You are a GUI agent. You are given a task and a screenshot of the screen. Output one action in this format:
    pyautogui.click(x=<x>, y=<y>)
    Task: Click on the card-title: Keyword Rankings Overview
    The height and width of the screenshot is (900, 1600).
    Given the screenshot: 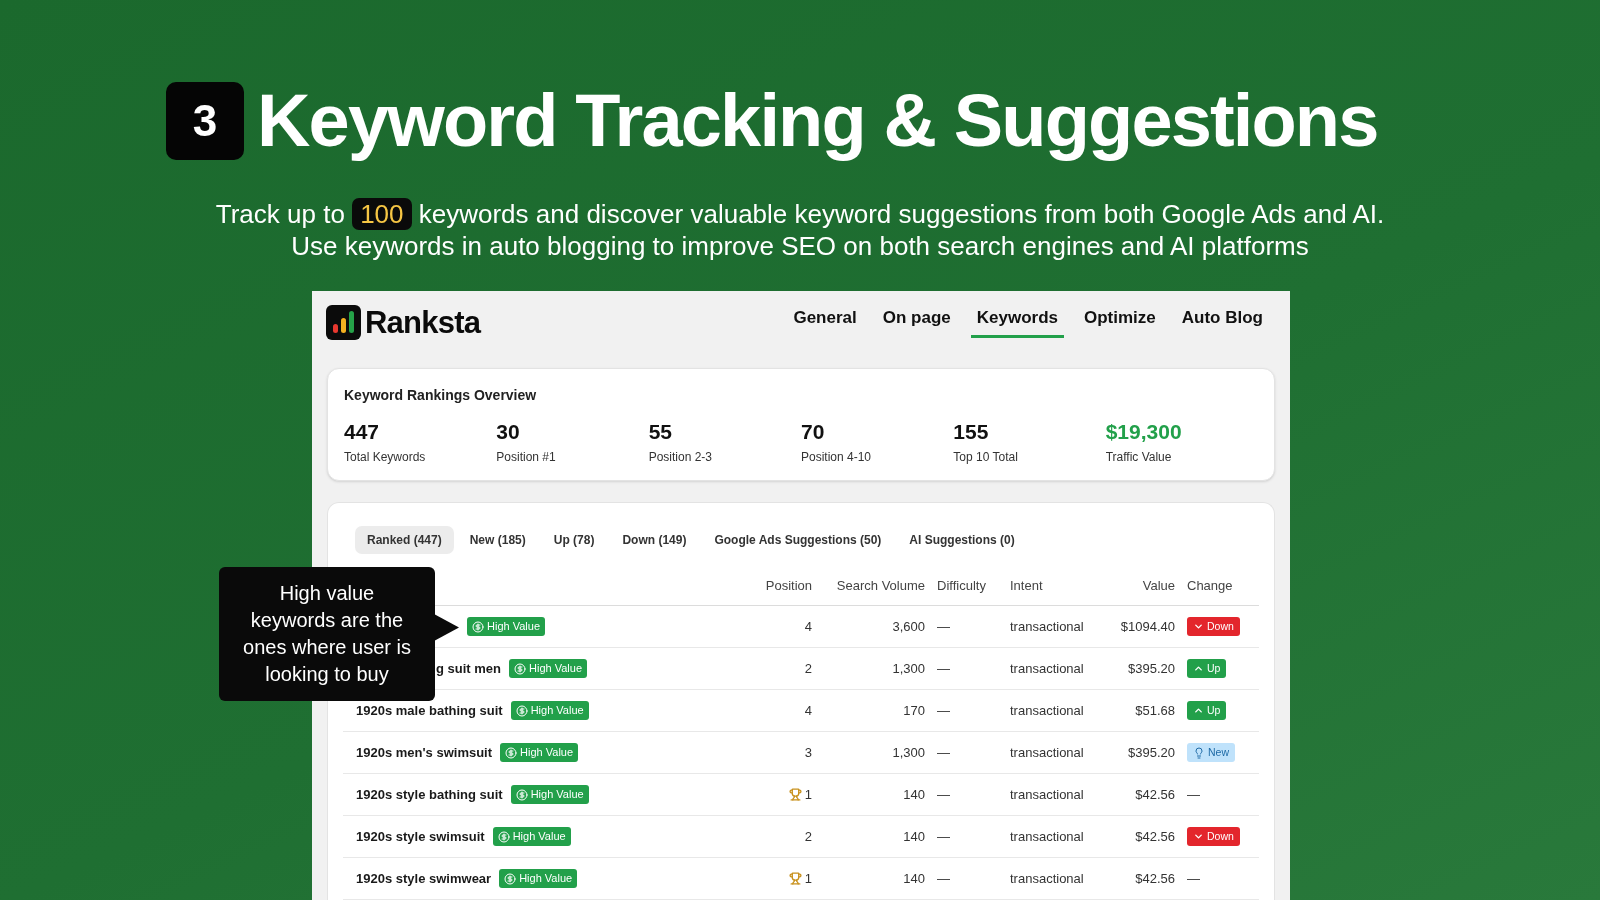 What is the action you would take?
    pyautogui.click(x=441, y=395)
    